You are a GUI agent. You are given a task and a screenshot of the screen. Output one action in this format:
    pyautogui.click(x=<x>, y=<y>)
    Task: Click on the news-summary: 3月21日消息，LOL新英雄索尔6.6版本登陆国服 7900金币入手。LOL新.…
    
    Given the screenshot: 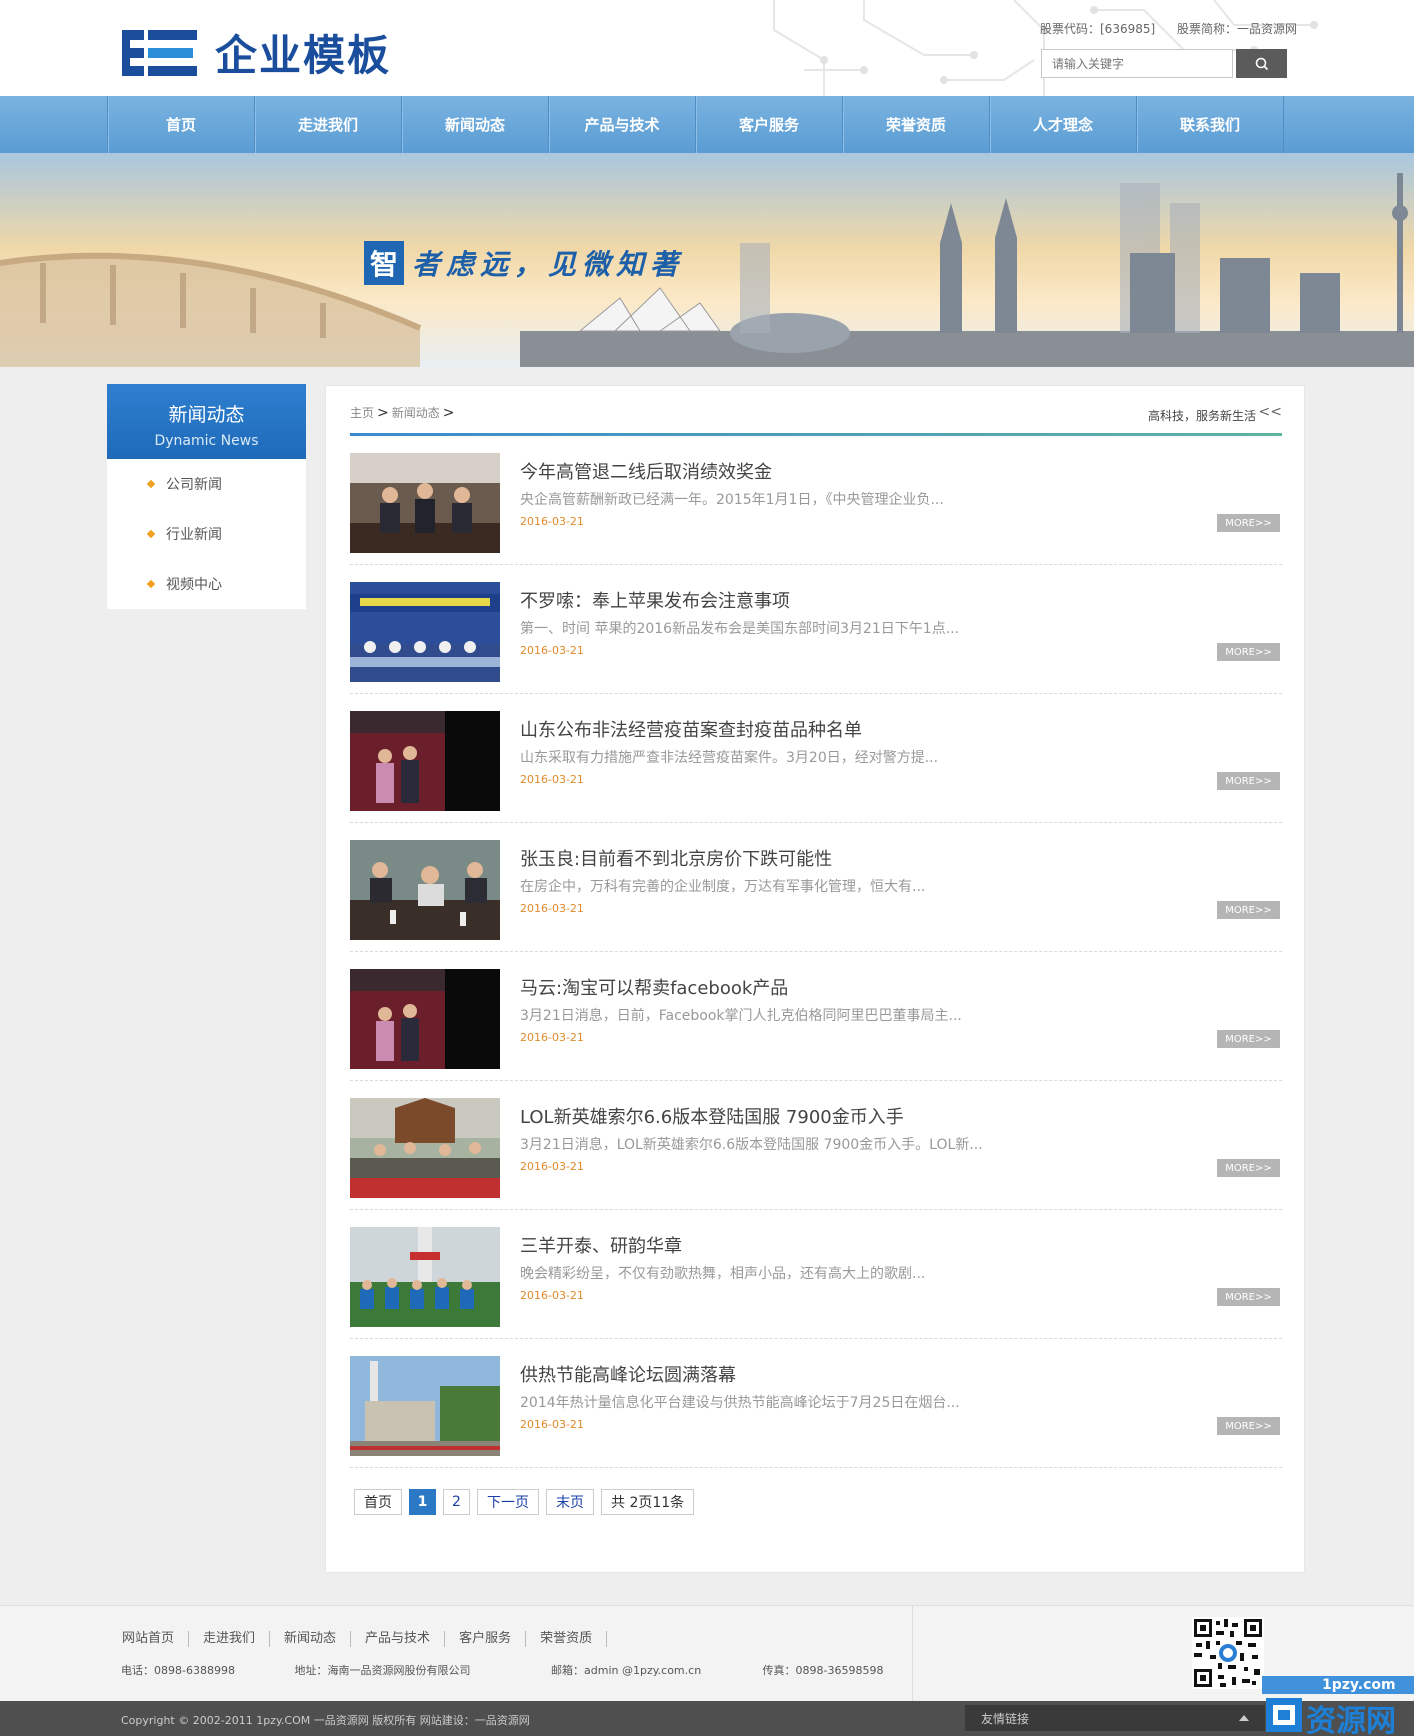 What is the action you would take?
    pyautogui.click(x=751, y=1145)
    